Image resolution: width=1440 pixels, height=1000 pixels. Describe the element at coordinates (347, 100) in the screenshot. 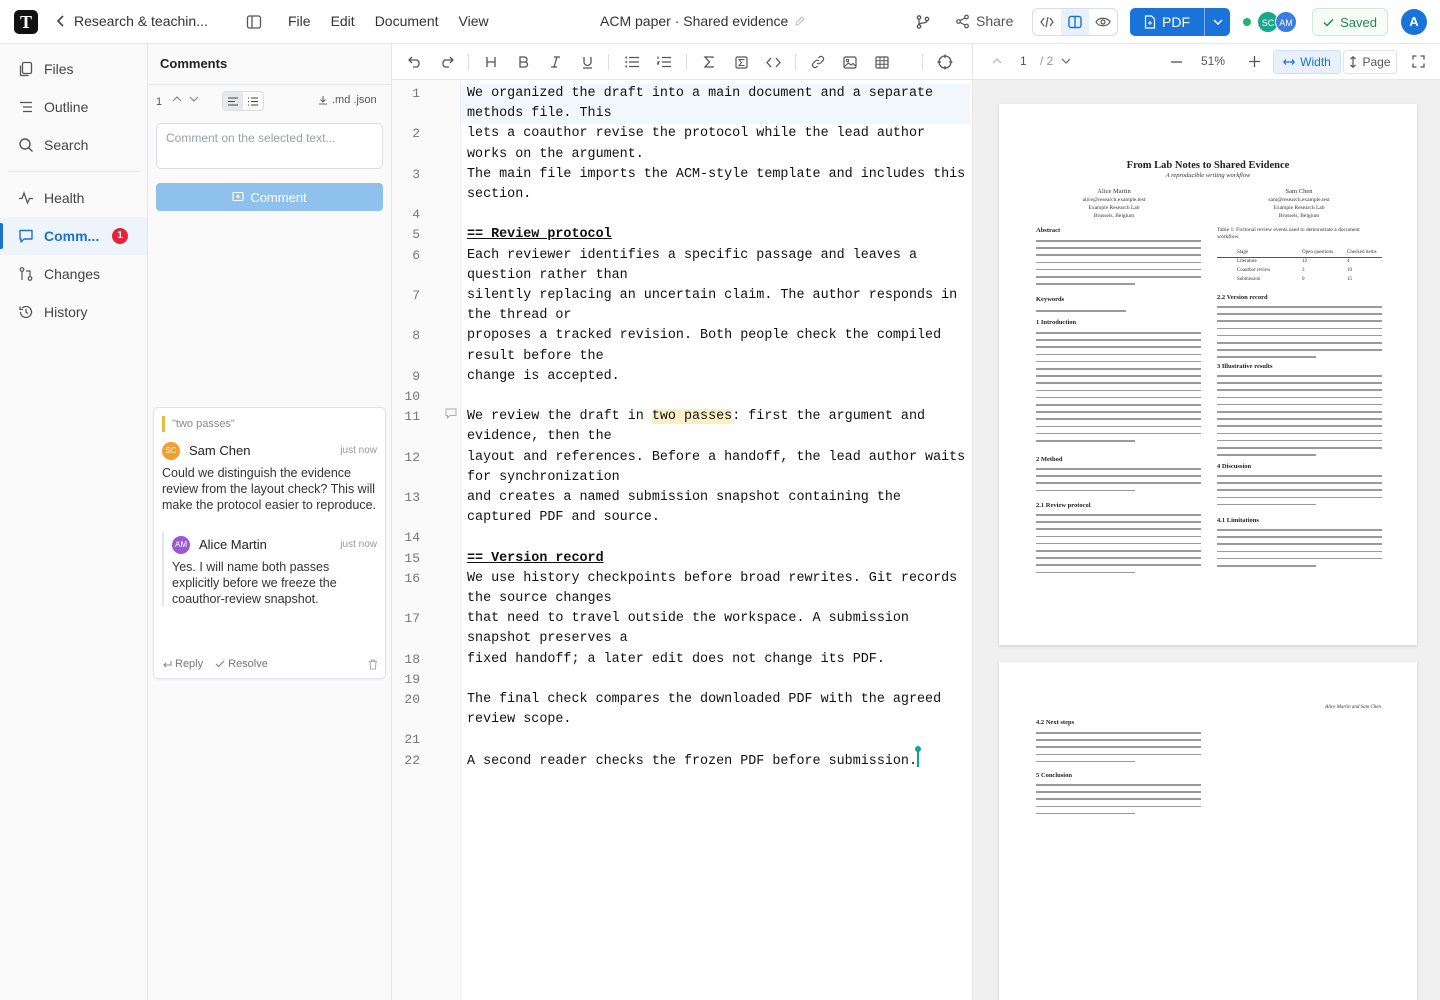

I see `export-comments-button: .md .json` at that location.